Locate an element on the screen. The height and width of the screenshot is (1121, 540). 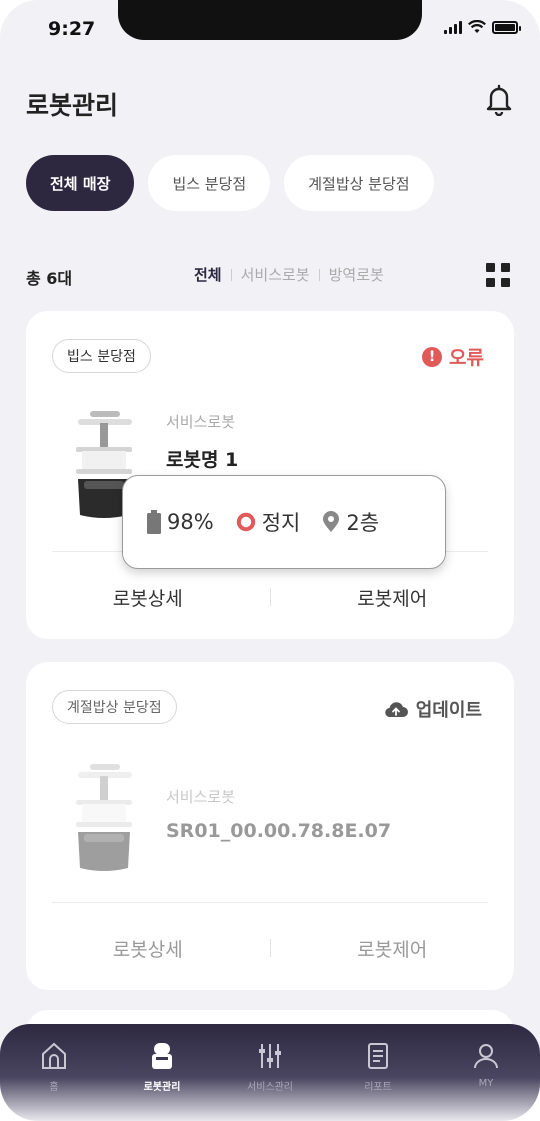
home-icon is located at coordinates (54, 1055).